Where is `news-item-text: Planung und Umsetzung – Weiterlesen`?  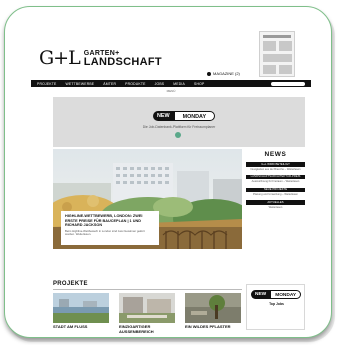
news-item-text: Planung und Umsetzung – Weiterlesen is located at coordinates (275, 195).